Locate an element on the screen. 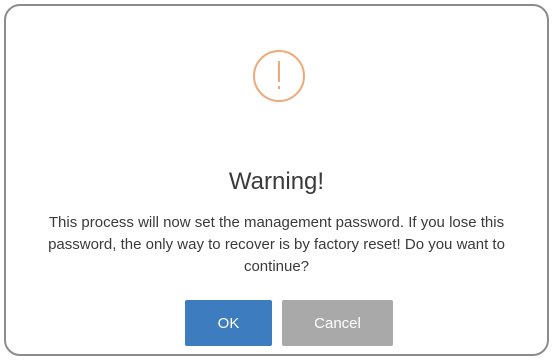  exclamation-circle-icon is located at coordinates (279, 76).